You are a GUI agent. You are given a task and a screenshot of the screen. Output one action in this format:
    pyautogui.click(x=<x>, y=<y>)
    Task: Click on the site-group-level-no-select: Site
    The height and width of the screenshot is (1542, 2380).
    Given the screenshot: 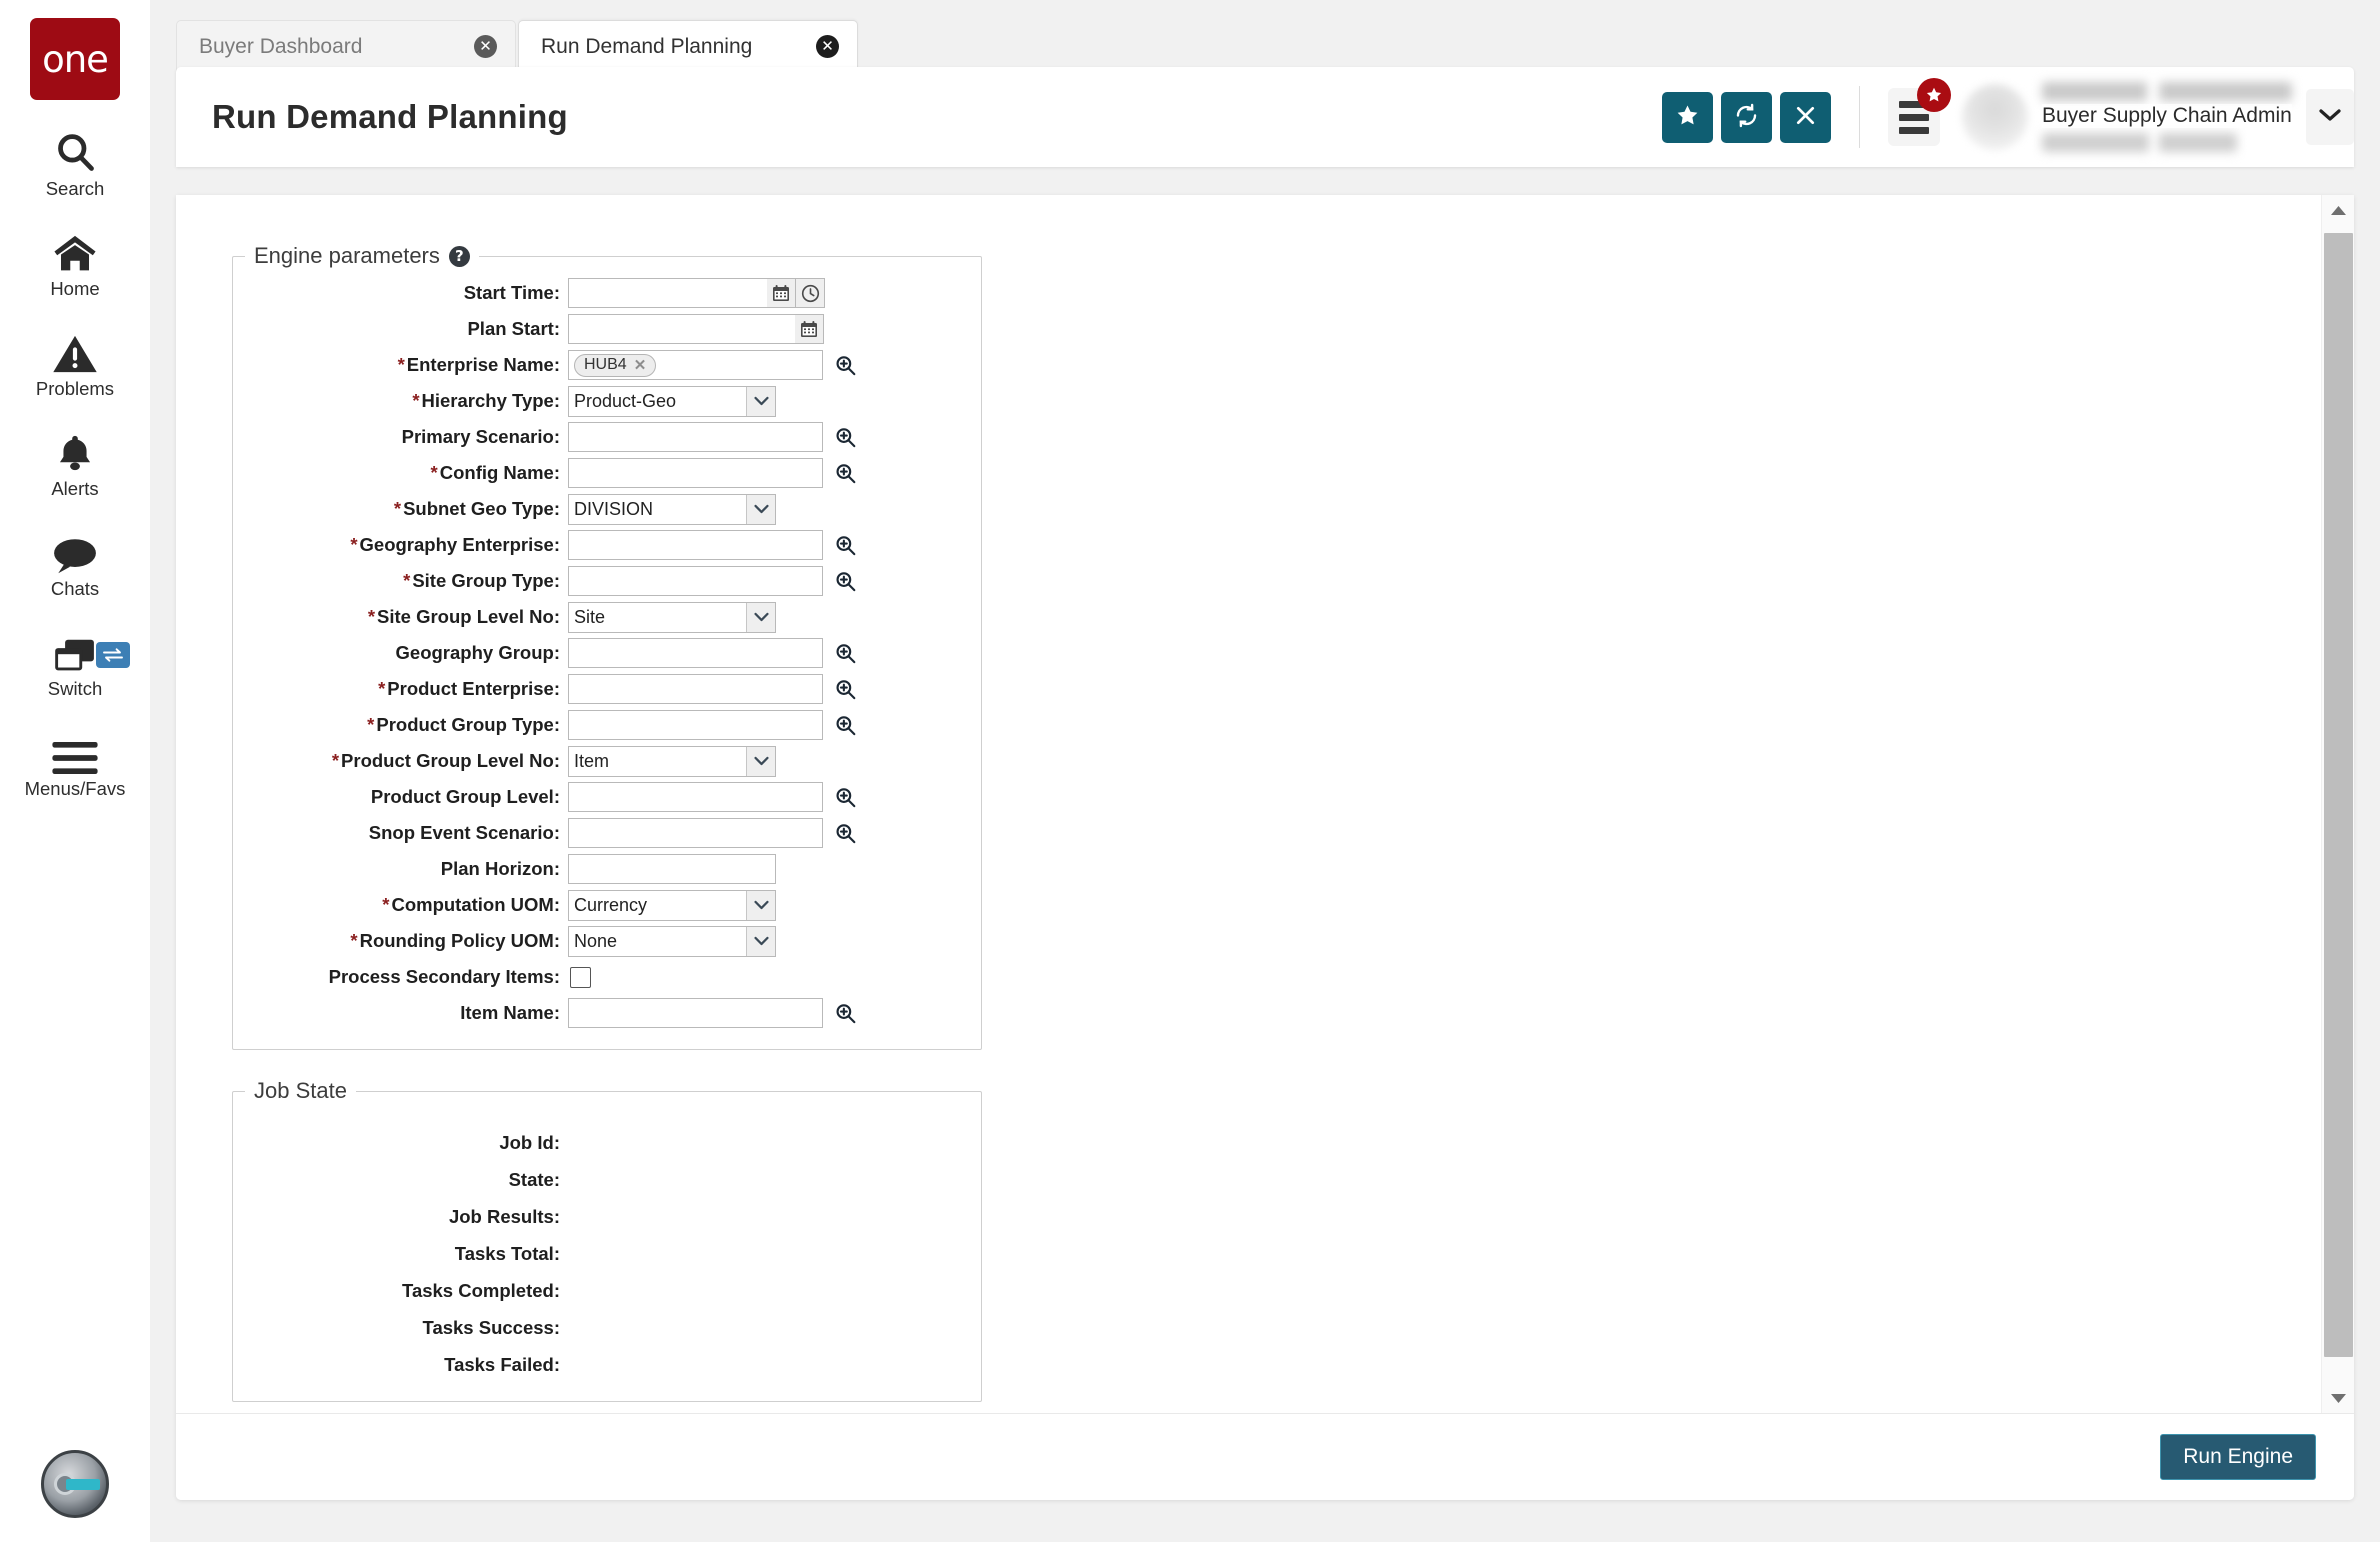 What is the action you would take?
    pyautogui.click(x=672, y=617)
    